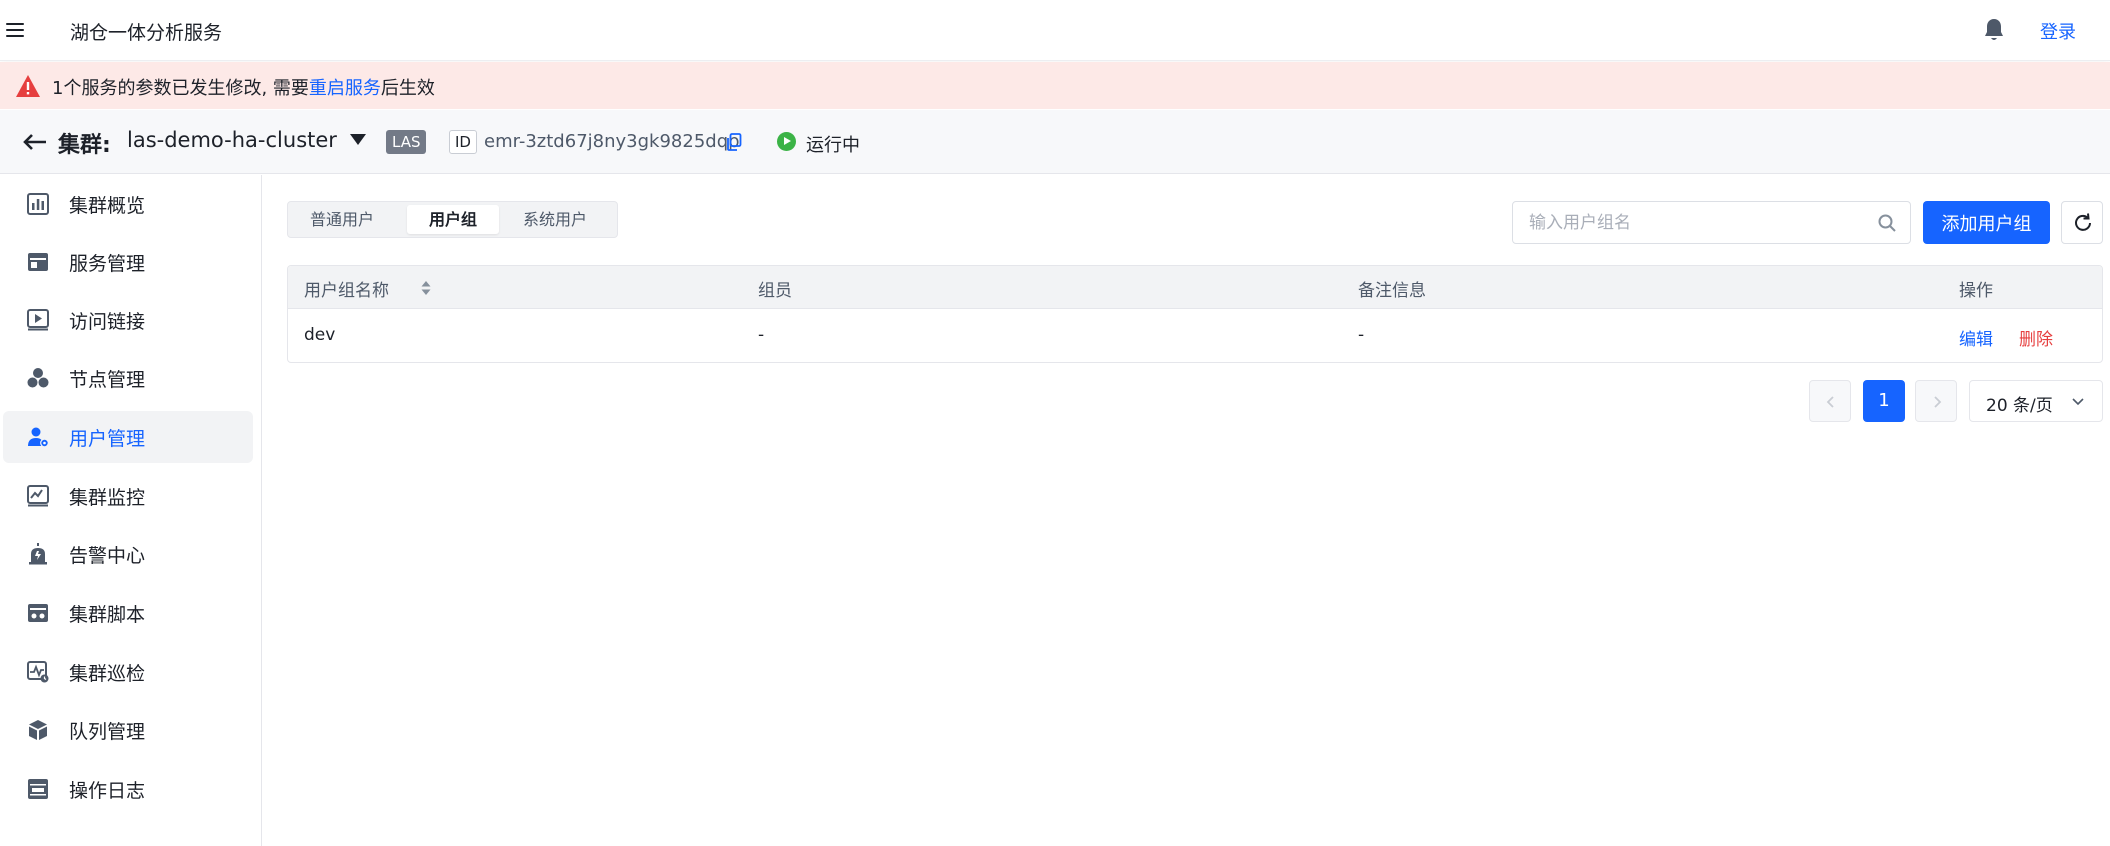 This screenshot has height=846, width=2110. I want to click on link-play-icon, so click(38, 320).